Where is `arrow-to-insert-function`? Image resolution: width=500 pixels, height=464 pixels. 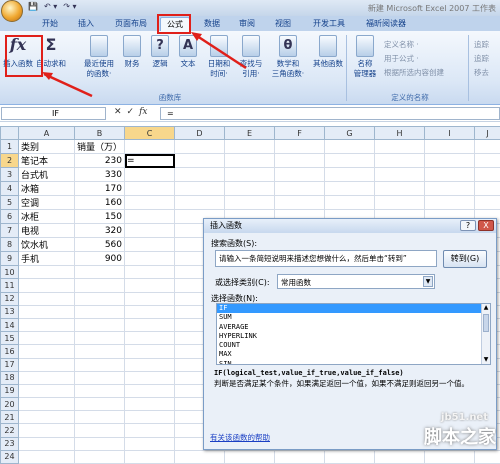 arrow-to-insert-function is located at coordinates (68, 85).